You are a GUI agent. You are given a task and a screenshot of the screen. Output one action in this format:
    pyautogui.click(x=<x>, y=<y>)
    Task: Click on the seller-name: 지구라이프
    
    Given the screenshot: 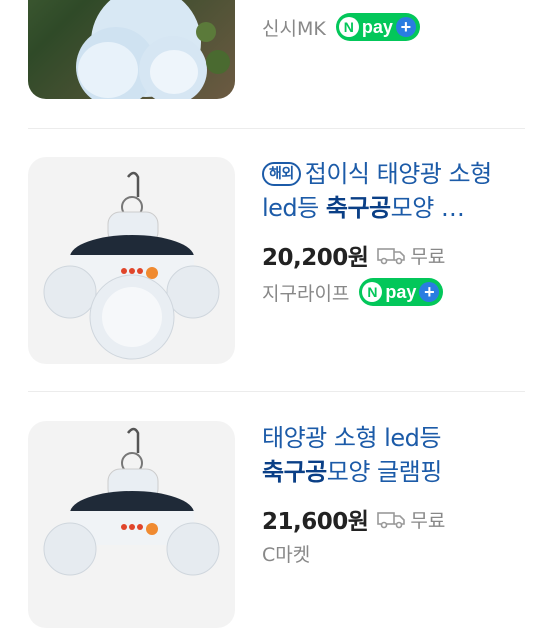 What is the action you would take?
    pyautogui.click(x=305, y=292)
    